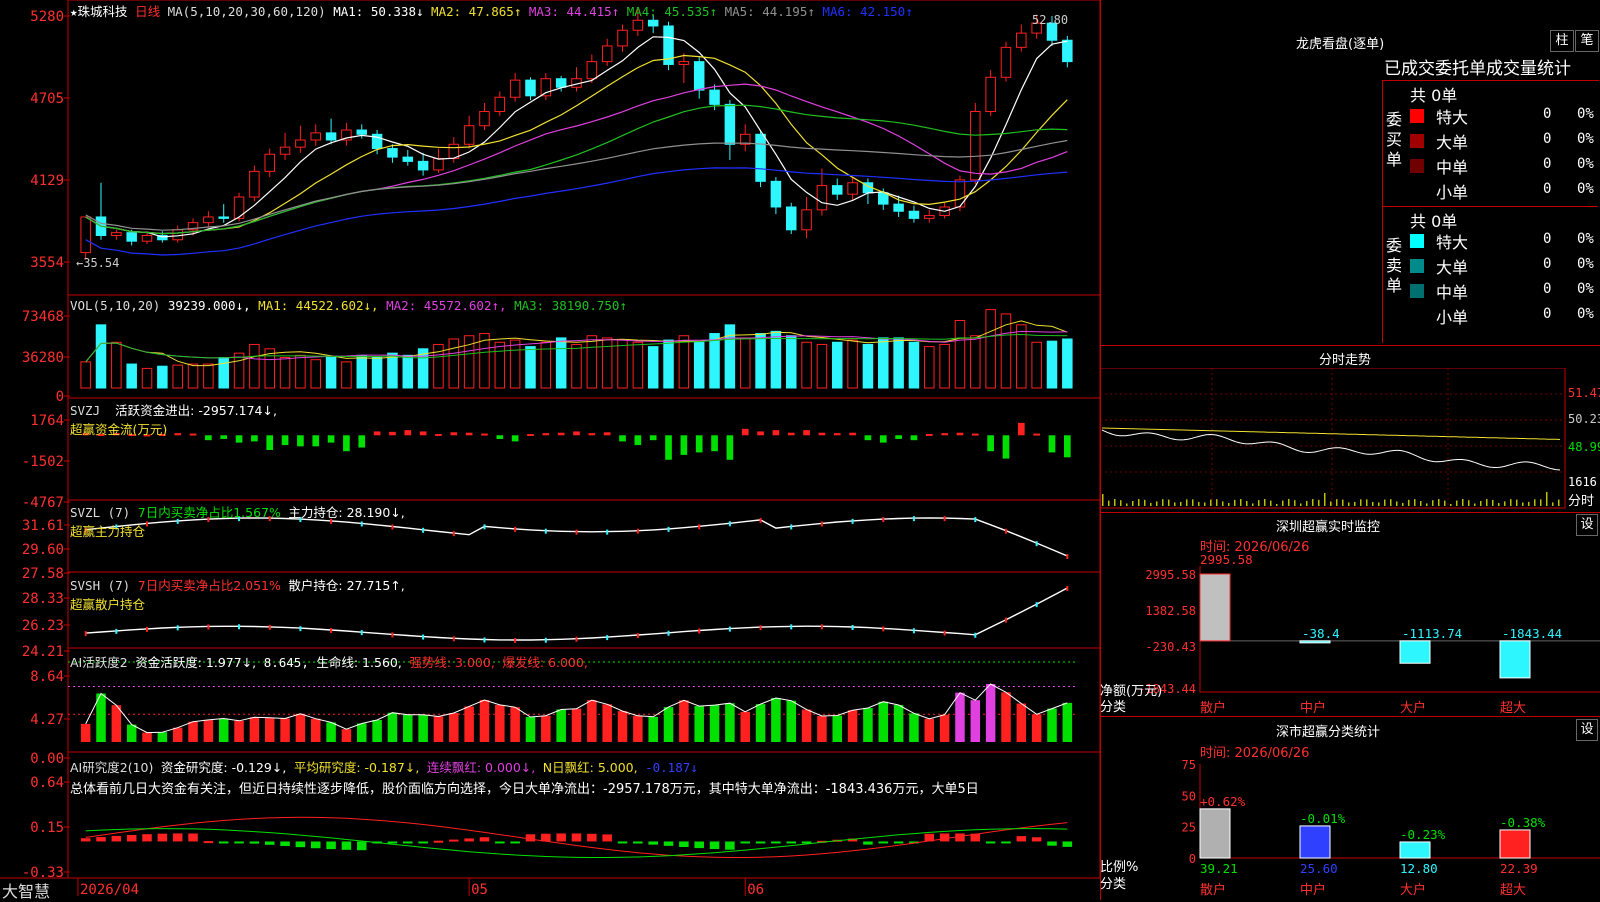  Describe the element at coordinates (378, 11) in the screenshot. I see `ma1-value: MA1: 50.338↓` at that location.